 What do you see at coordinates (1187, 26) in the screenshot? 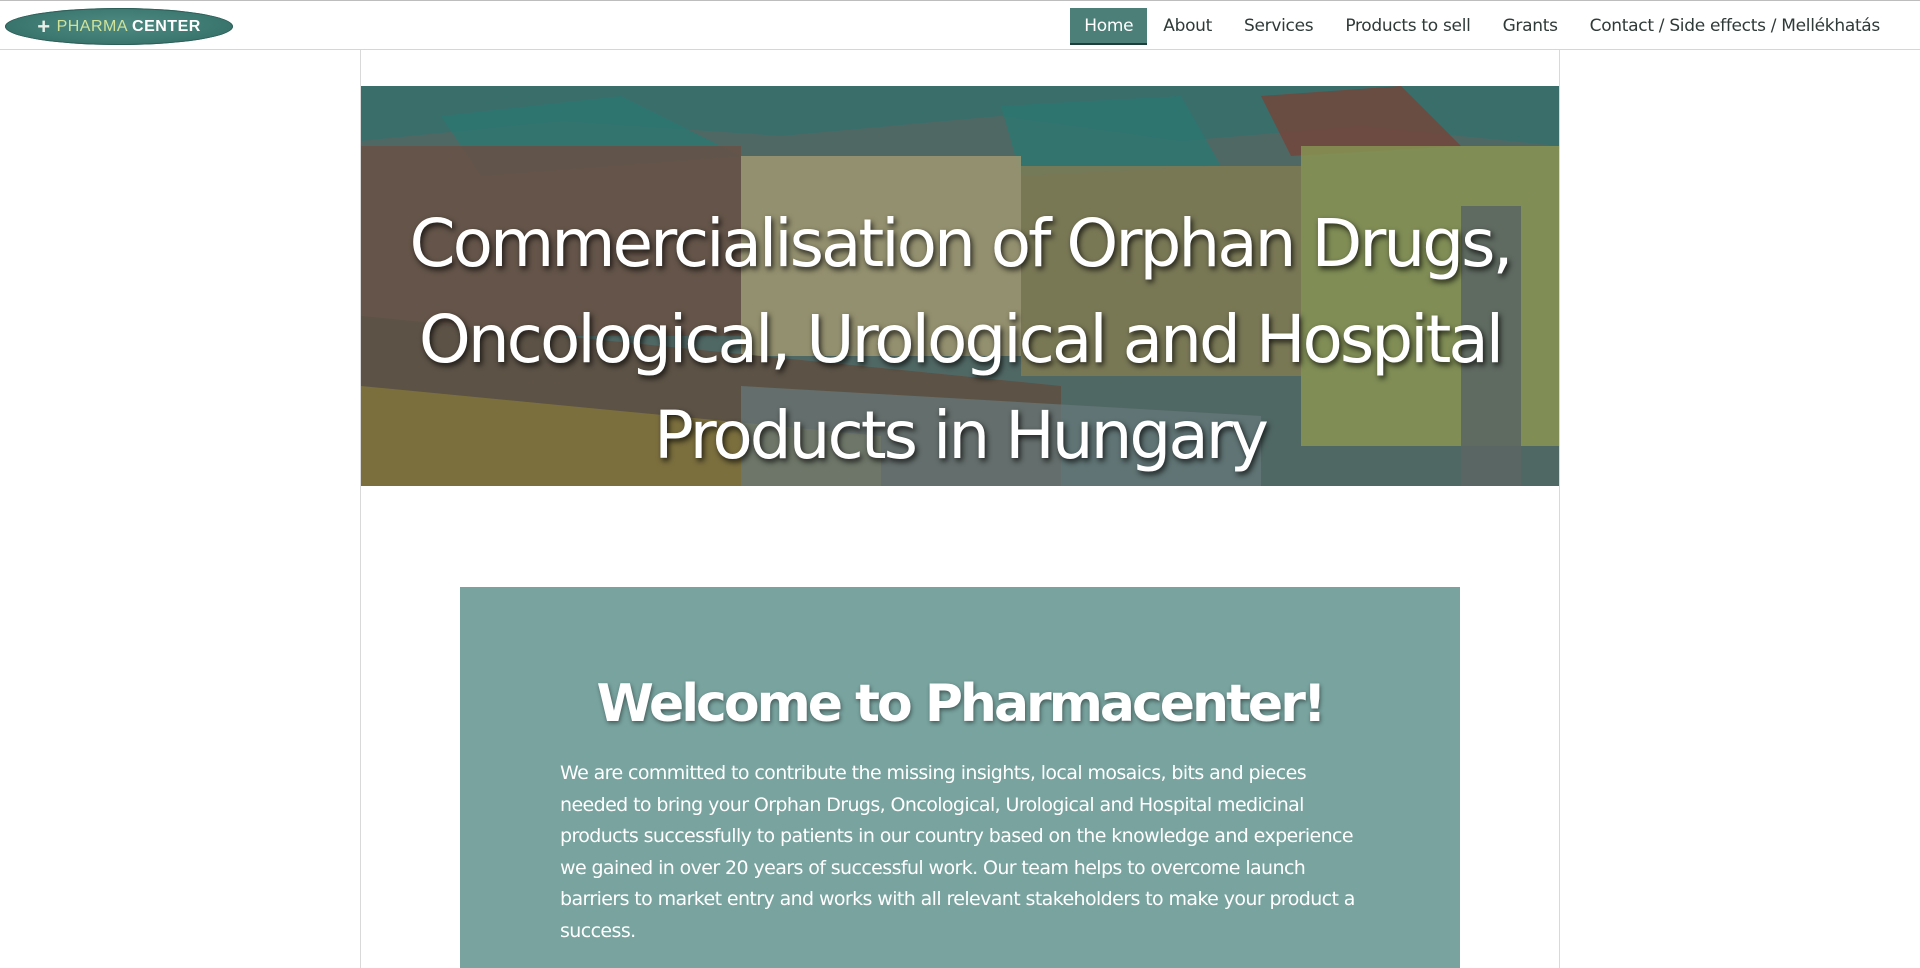
I see `nav-item-about: About` at bounding box center [1187, 26].